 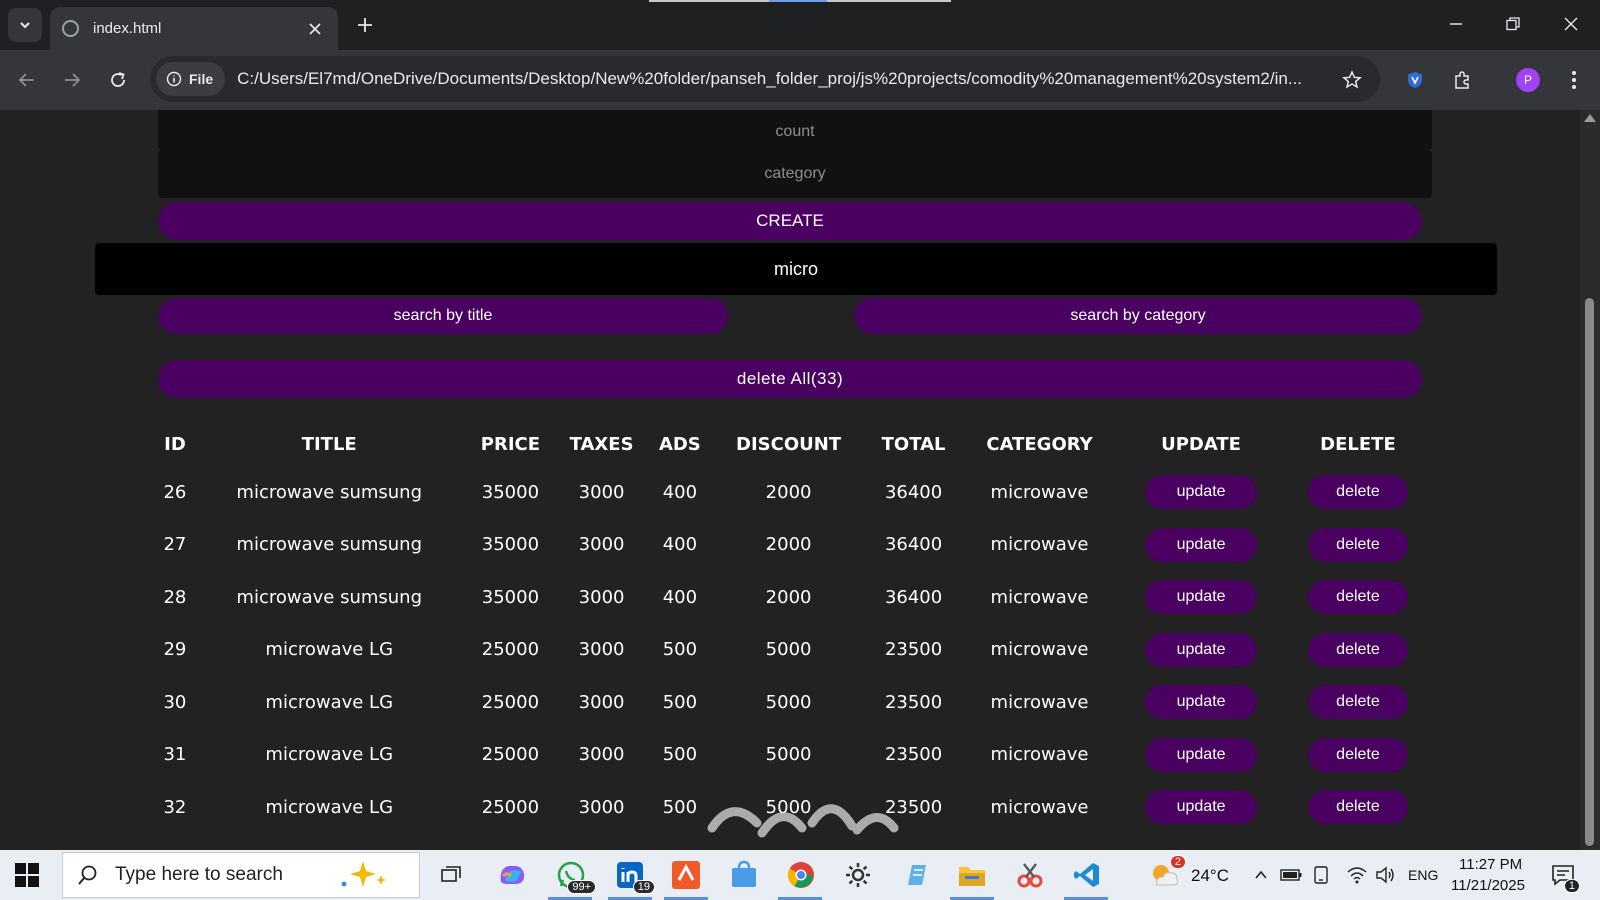 What do you see at coordinates (1087, 875) in the screenshot?
I see `taskbar-vscode` at bounding box center [1087, 875].